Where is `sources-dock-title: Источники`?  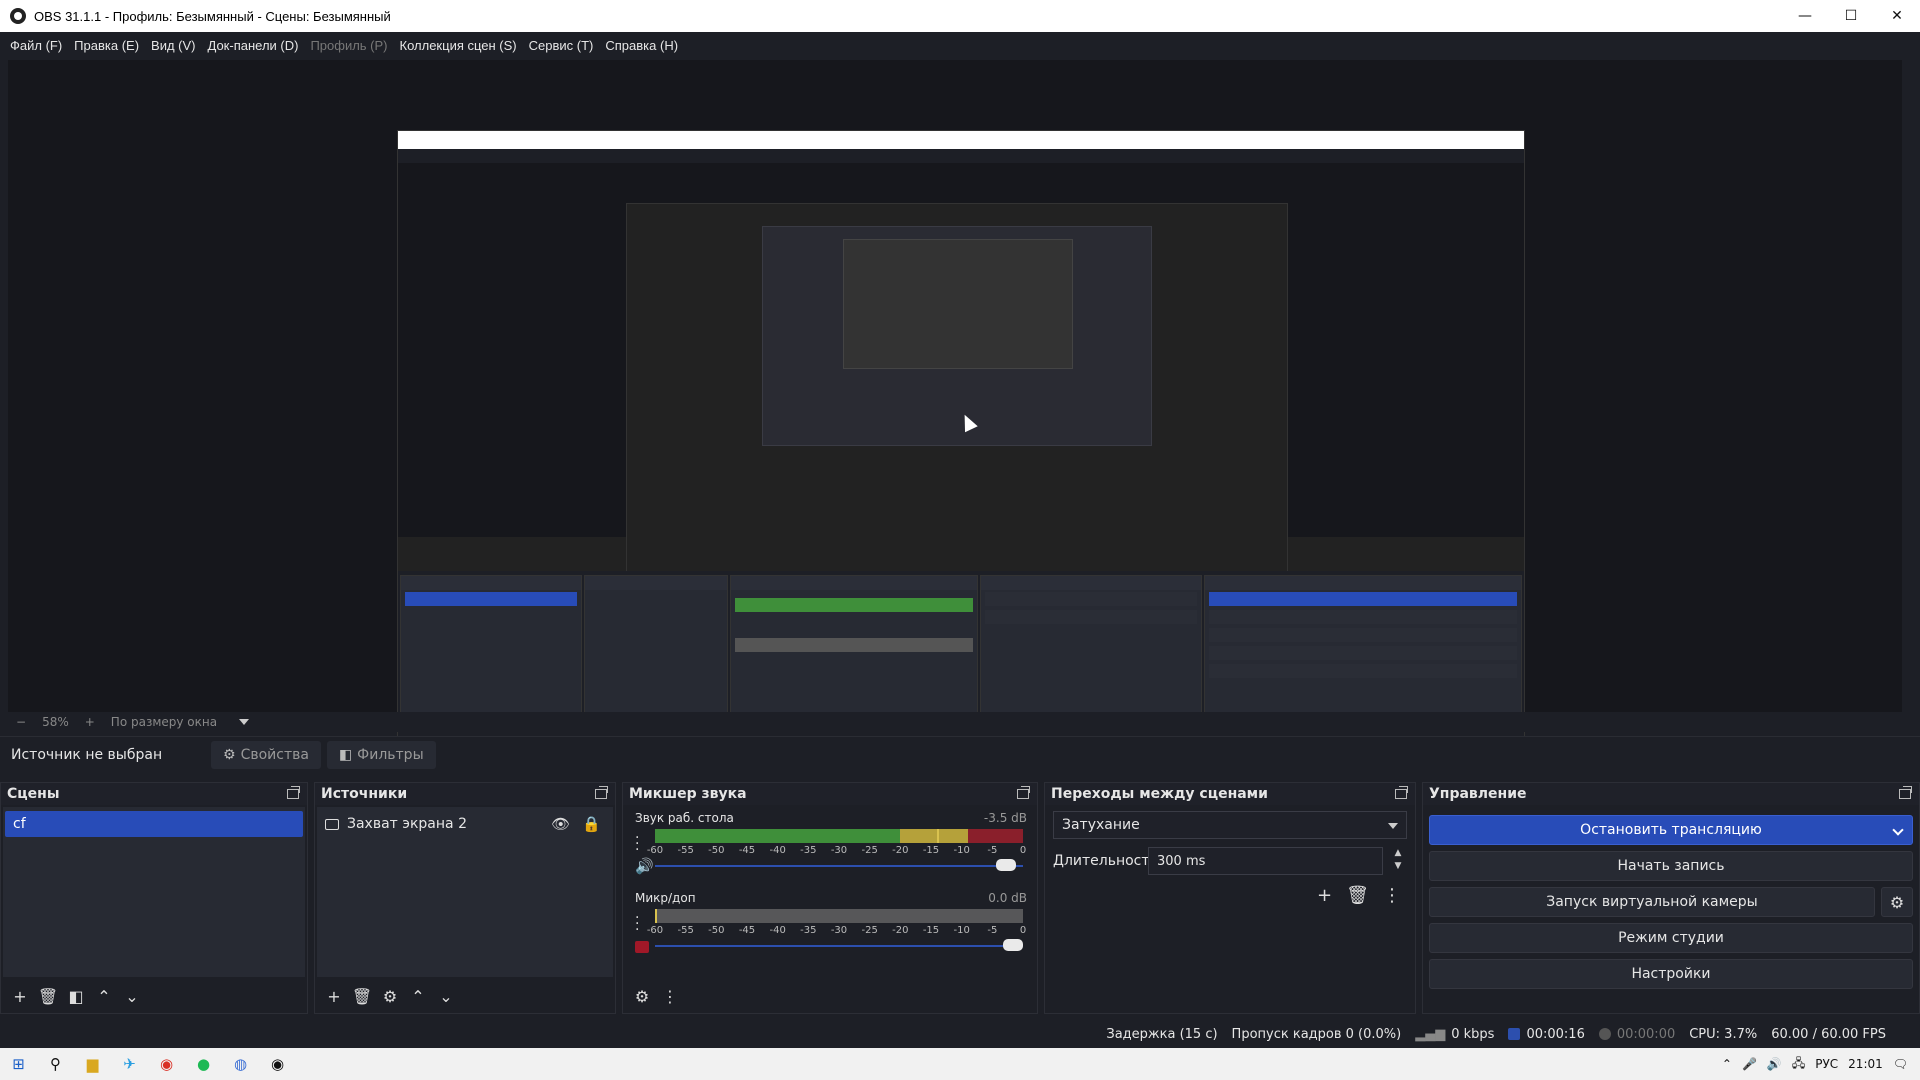
sources-dock-title: Источники is located at coordinates (364, 794).